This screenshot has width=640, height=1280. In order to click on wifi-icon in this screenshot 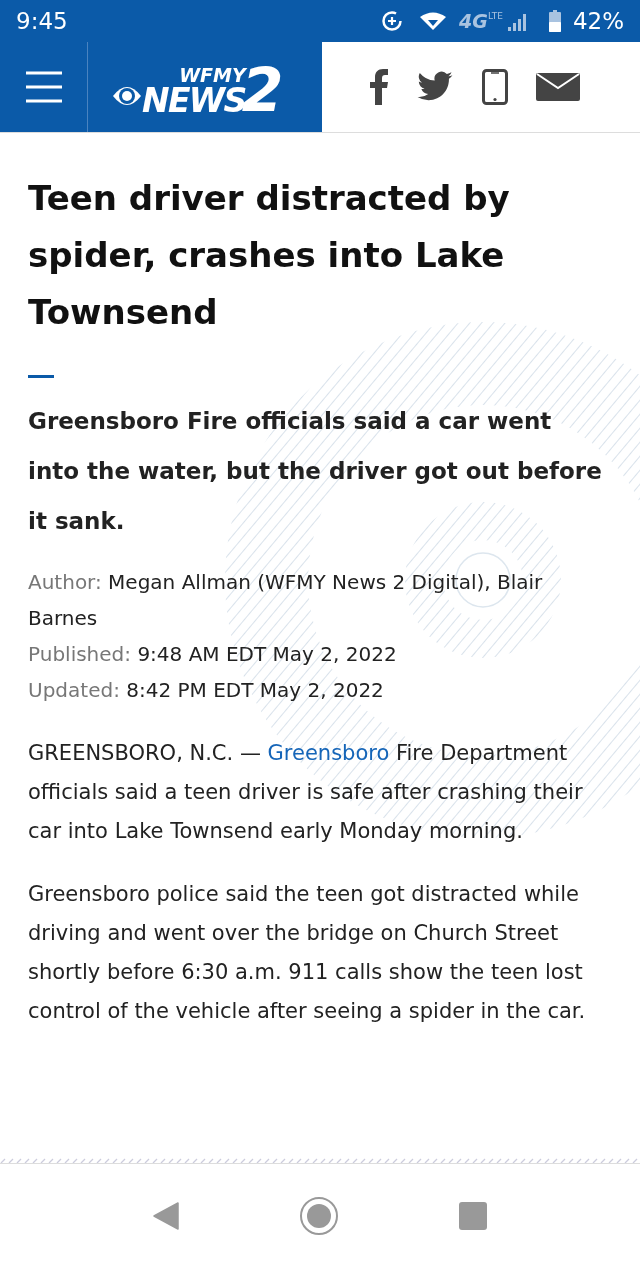, I will do `click(433, 21)`.